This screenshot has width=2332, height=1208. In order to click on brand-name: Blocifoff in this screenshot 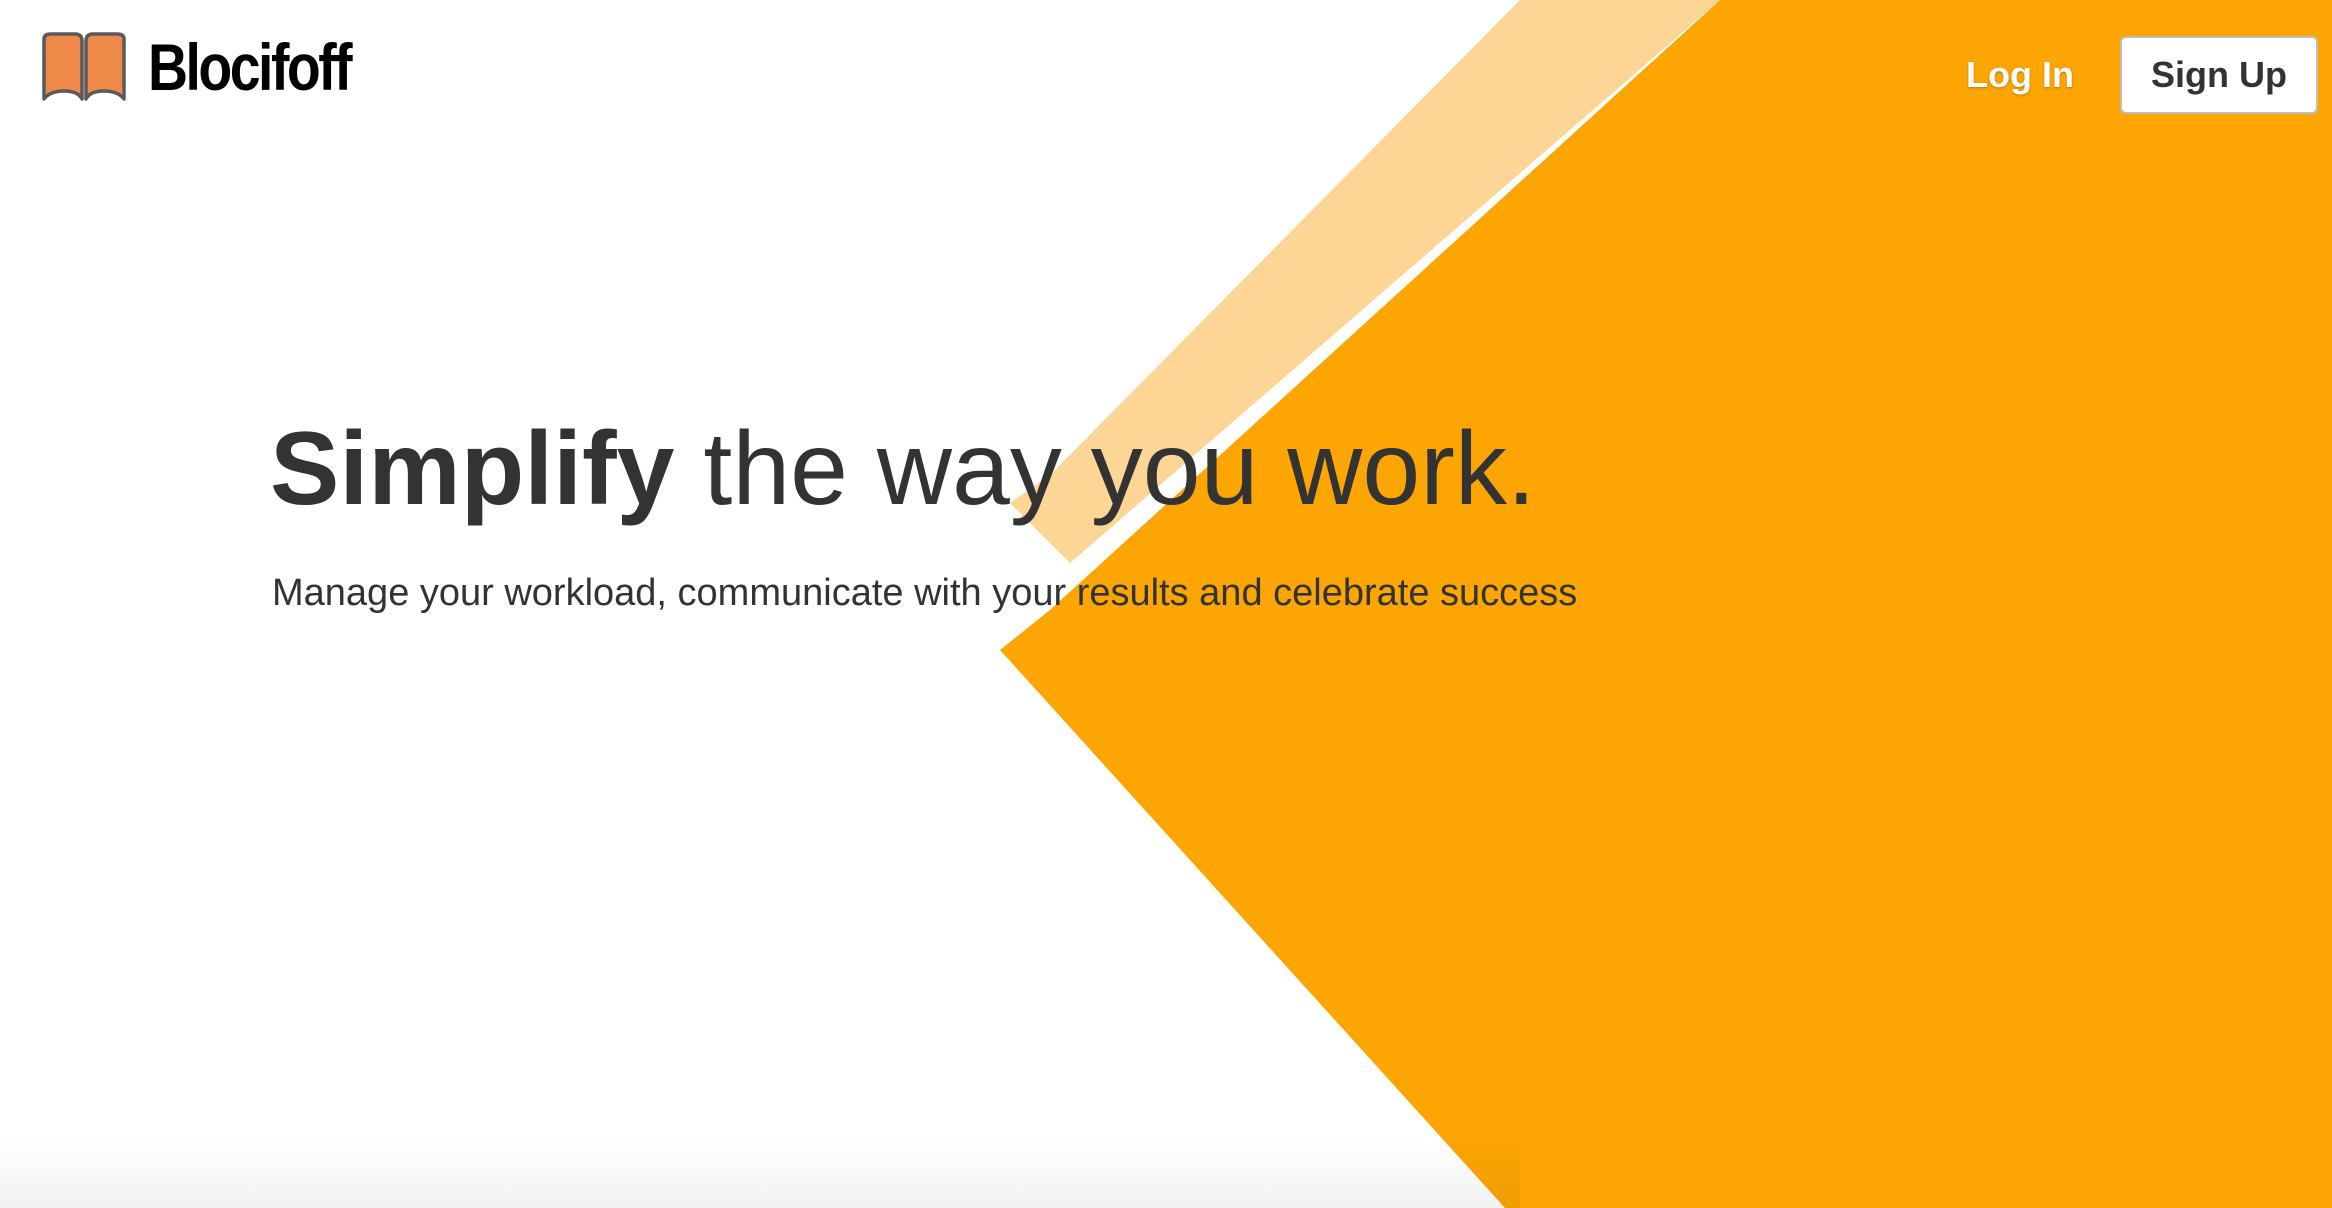, I will do `click(250, 67)`.